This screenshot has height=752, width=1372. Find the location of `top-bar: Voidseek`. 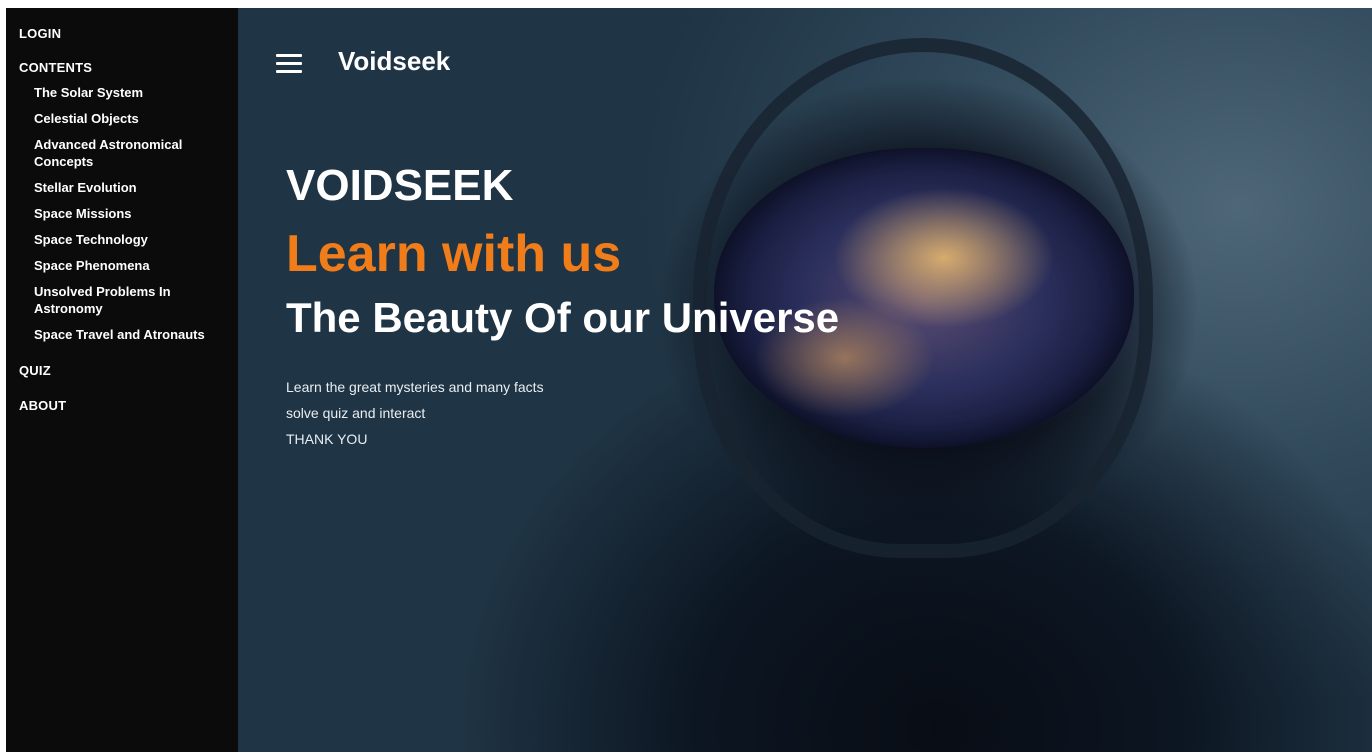

top-bar: Voidseek is located at coordinates (363, 61).